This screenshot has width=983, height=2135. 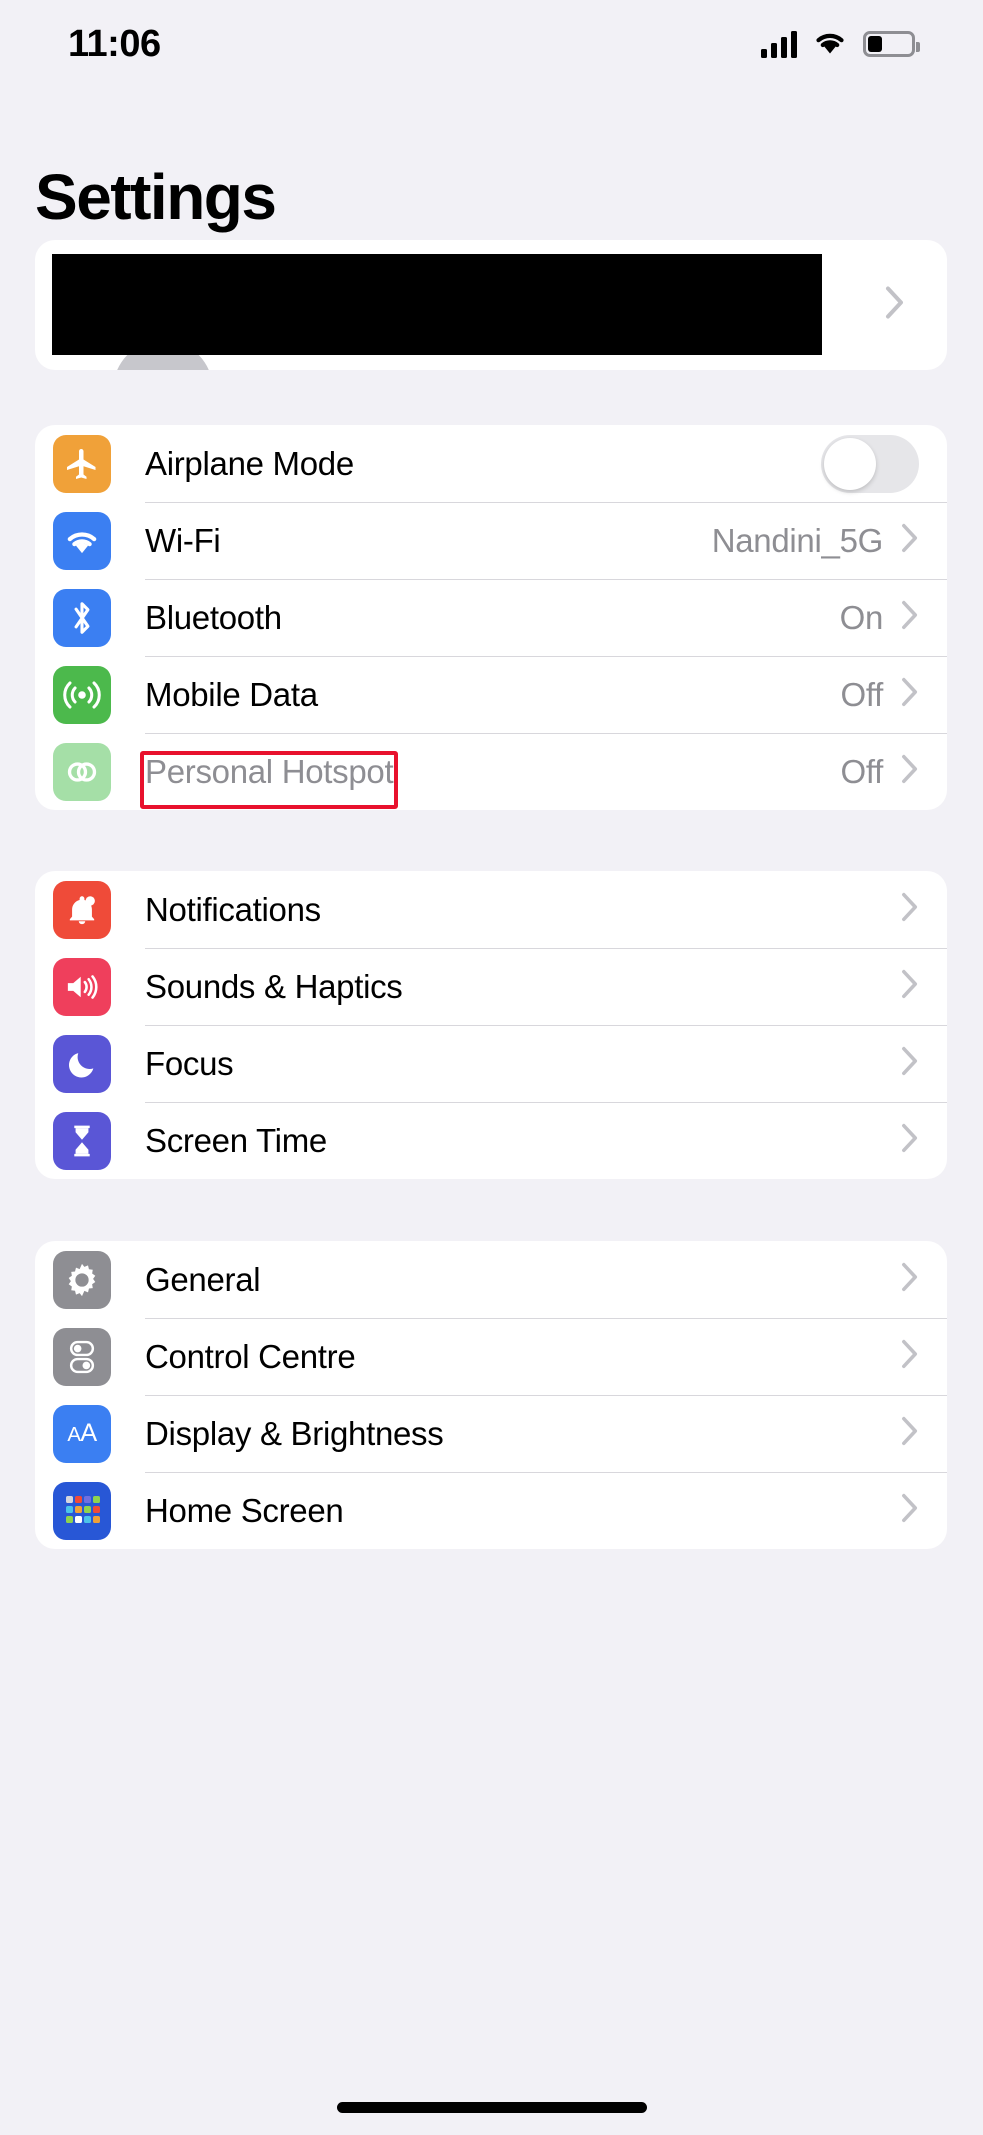 I want to click on settings-row-value: Nandini_5G, so click(x=797, y=540).